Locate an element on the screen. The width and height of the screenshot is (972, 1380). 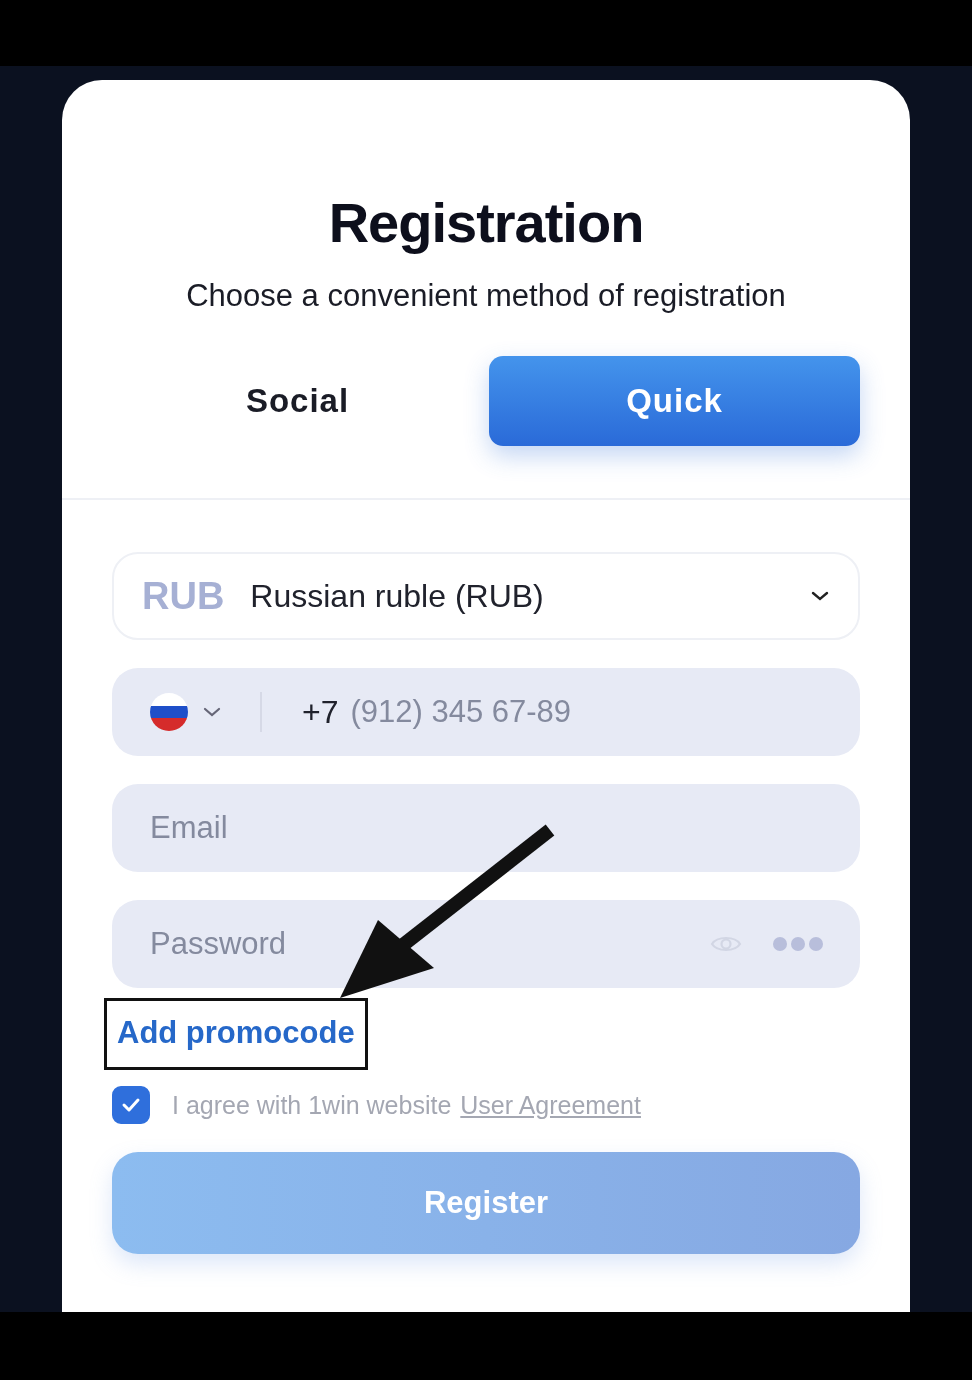
dialog-title: Registration is located at coordinates (486, 223).